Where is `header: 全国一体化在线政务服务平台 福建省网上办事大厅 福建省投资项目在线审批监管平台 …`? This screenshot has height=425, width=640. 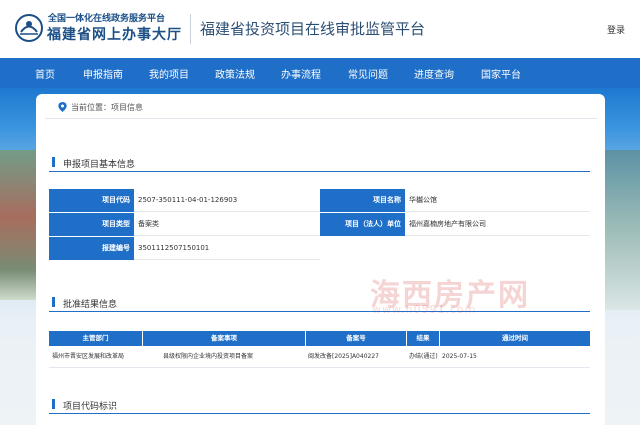
header: 全国一体化在线政务服务平台 福建省网上办事大厅 福建省投资项目在线审批监管平台 … is located at coordinates (320, 29).